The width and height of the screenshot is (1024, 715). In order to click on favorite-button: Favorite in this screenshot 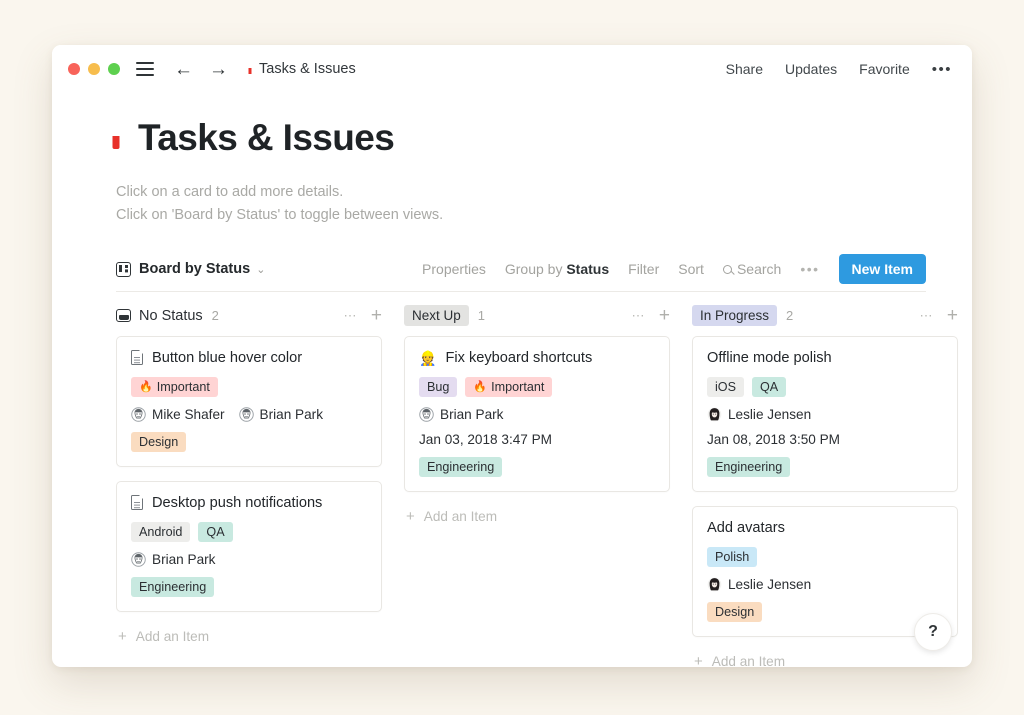, I will do `click(884, 69)`.